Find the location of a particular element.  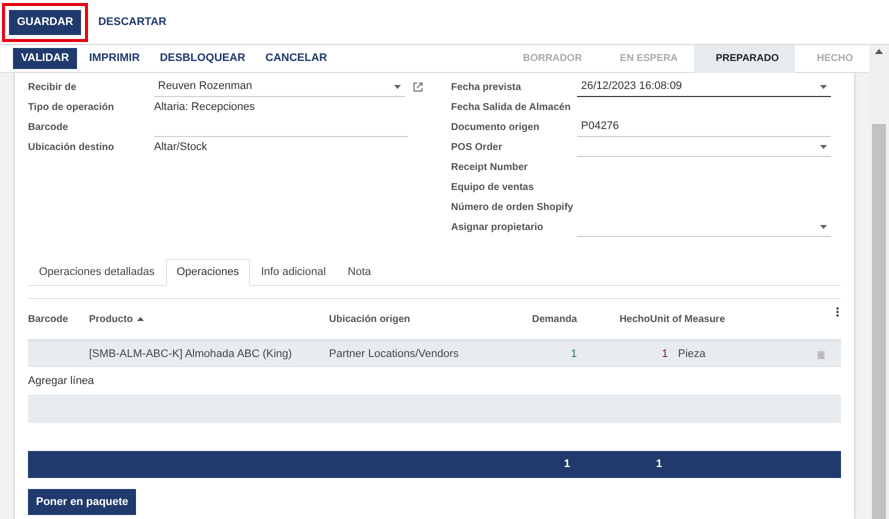

table-cell-text: Pieza is located at coordinates (692, 354).